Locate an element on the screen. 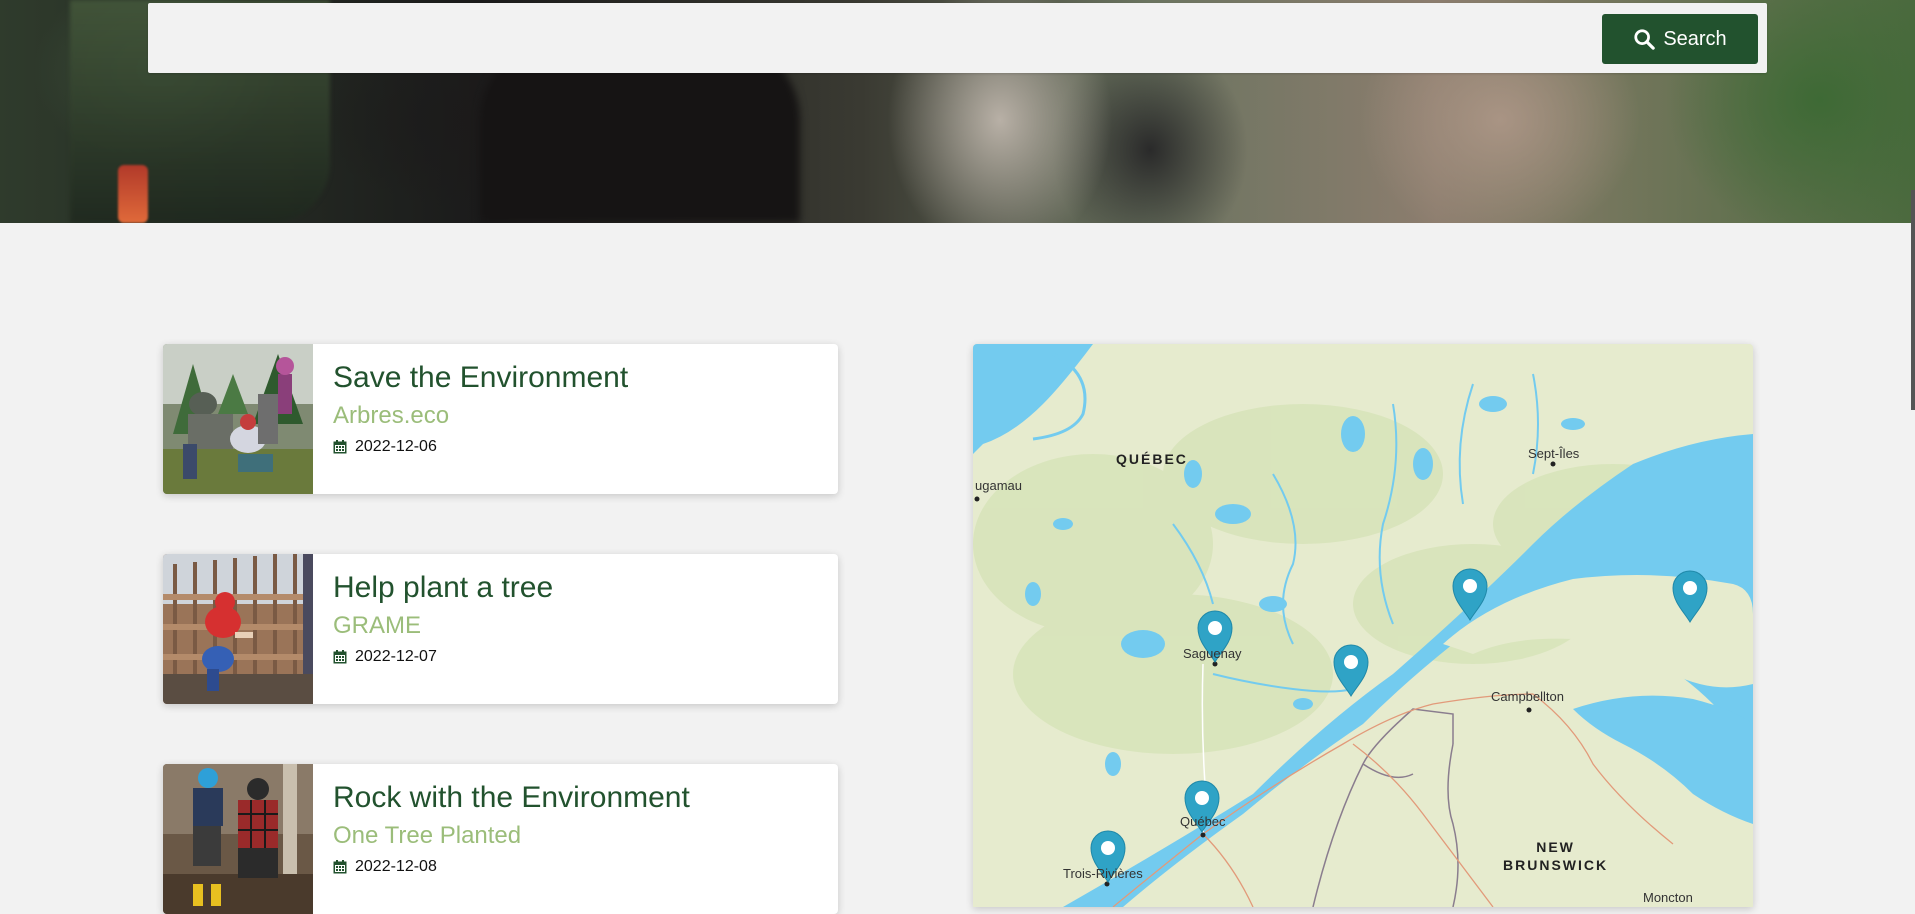 The image size is (1915, 914). event-organization: One Tree Planted is located at coordinates (427, 835).